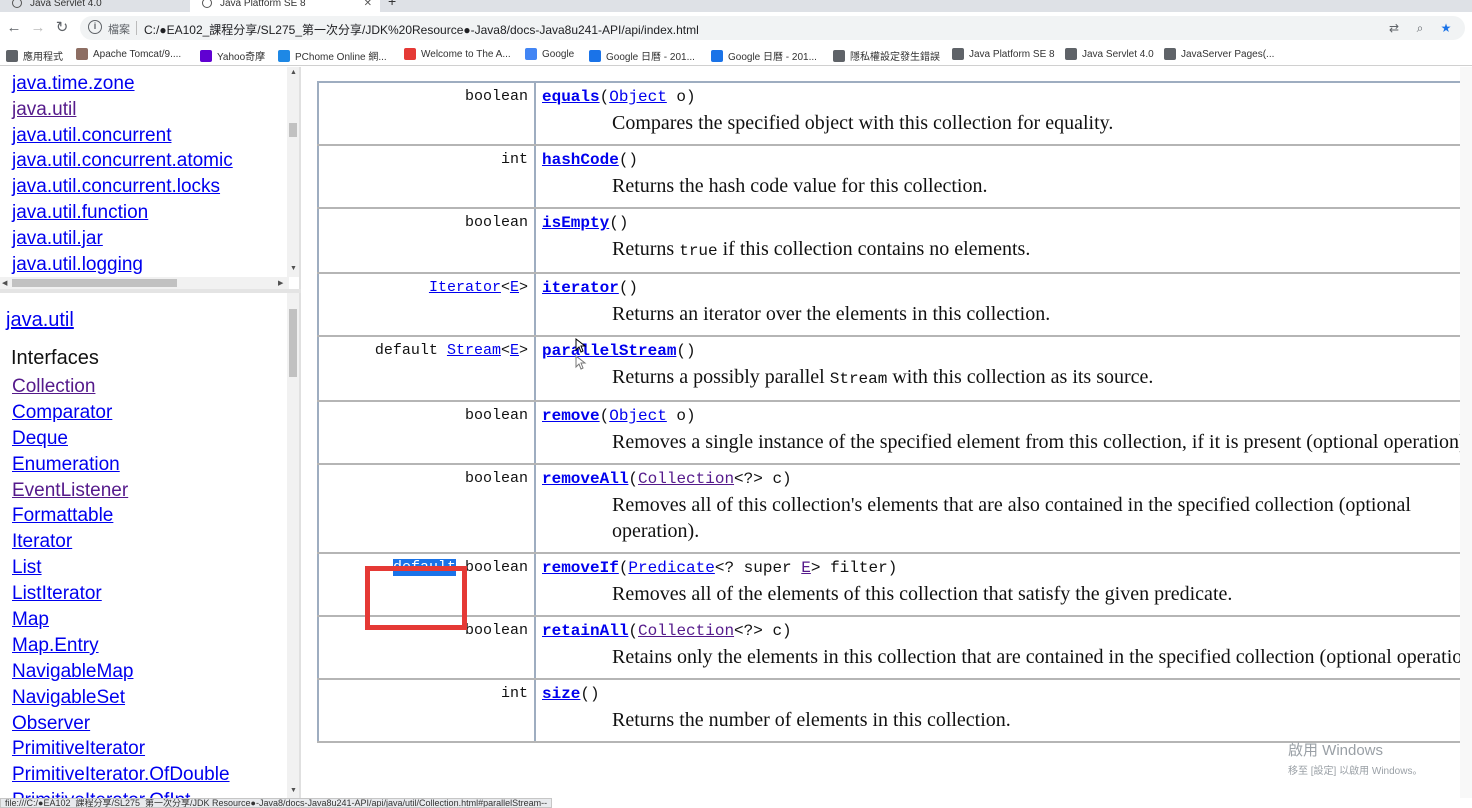 This screenshot has height=808, width=1472. I want to click on scrollbar-vertical: ▼, so click(293, 545).